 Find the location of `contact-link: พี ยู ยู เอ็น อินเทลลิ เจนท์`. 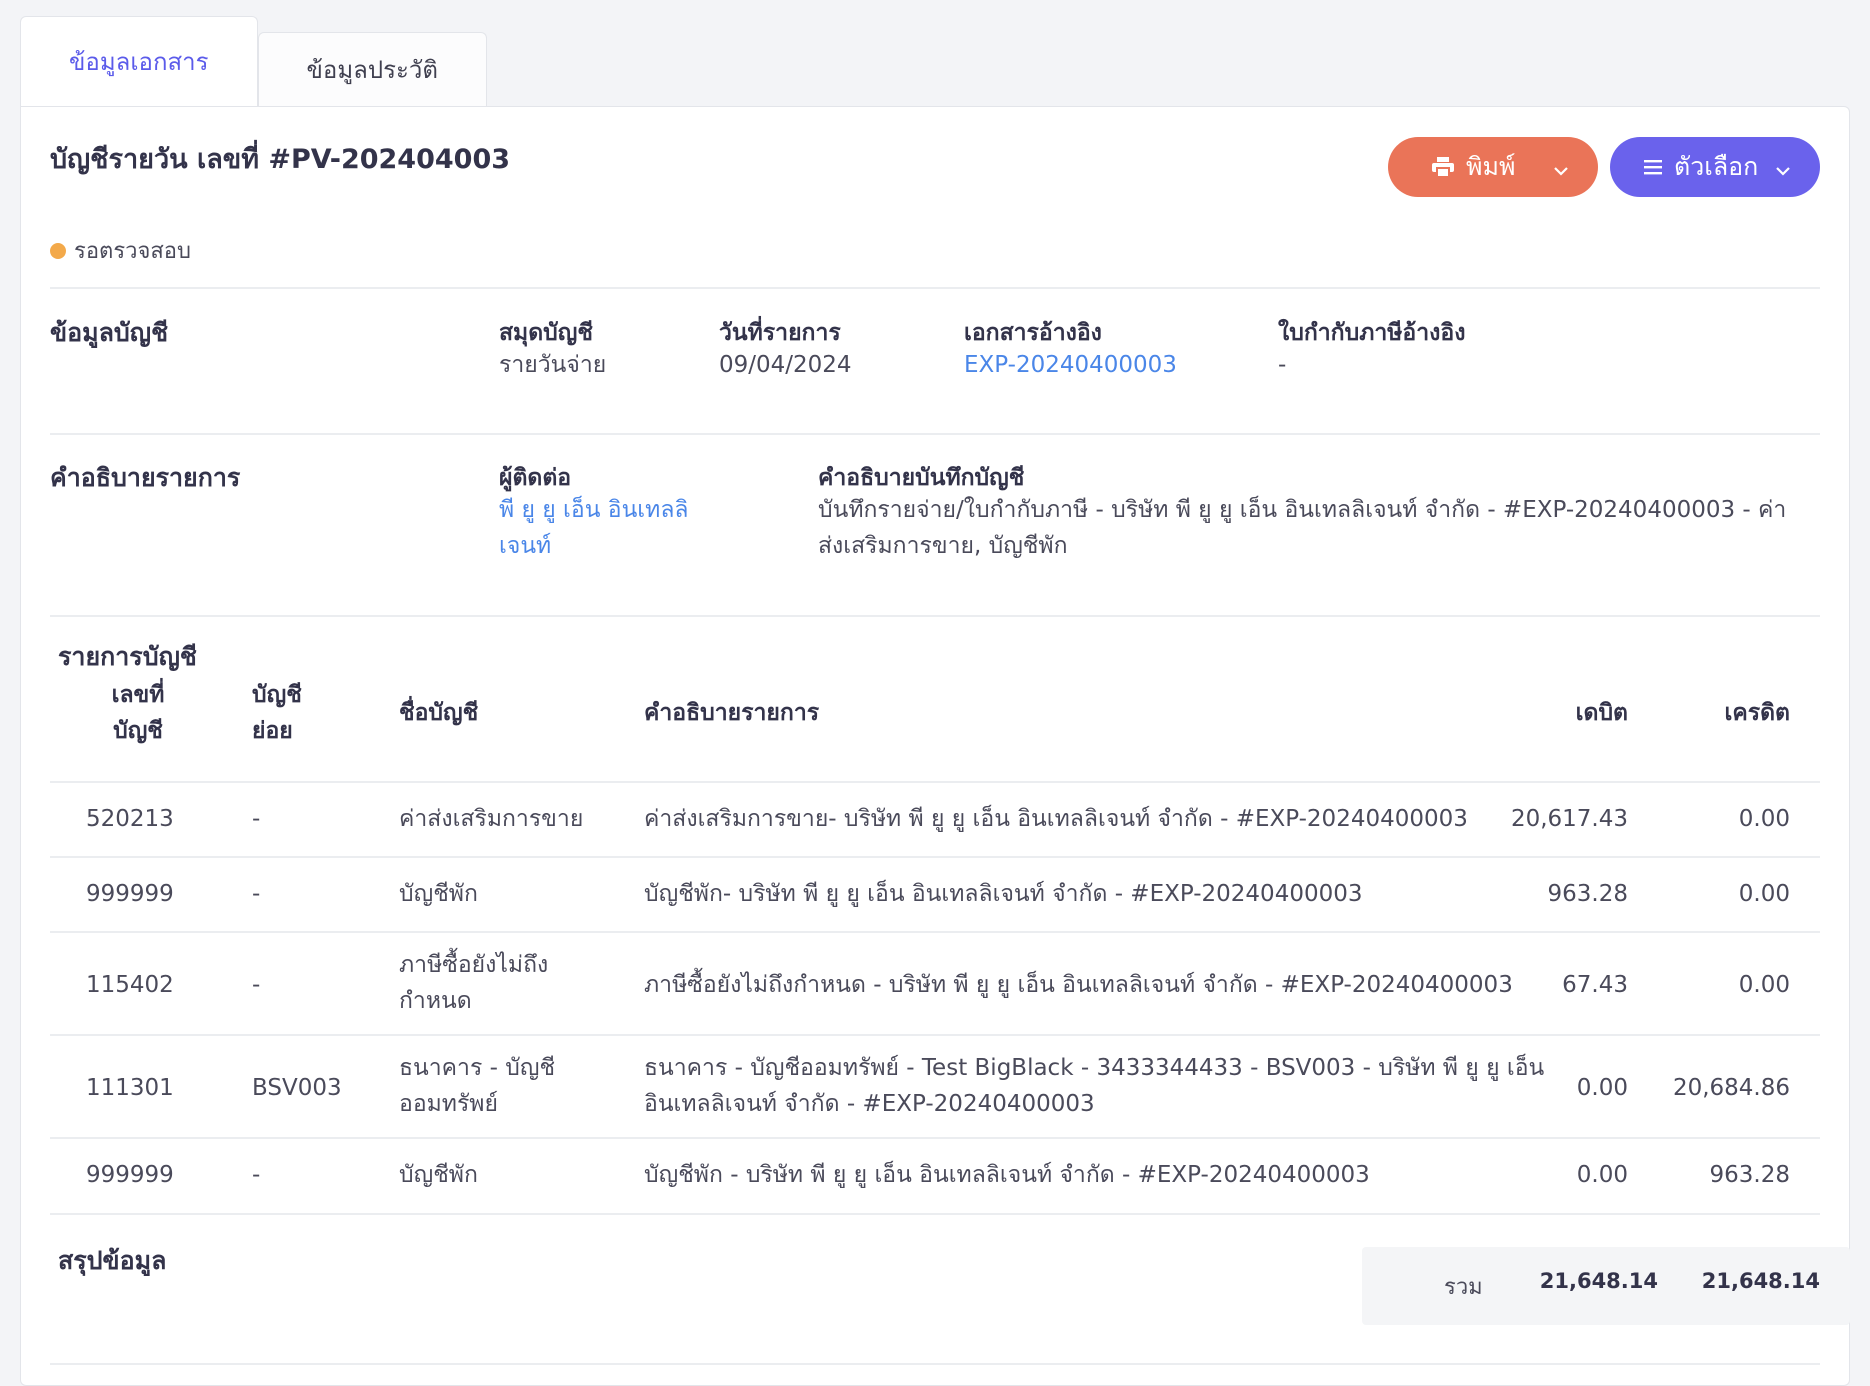

contact-link: พี ยู ยู เอ็น อินเทลลิ เจนท์ is located at coordinates (594, 528).